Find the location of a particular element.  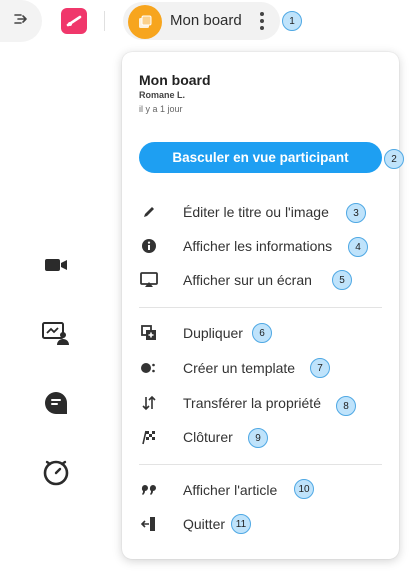

menu-item-quit: Quitter is located at coordinates (260, 524).